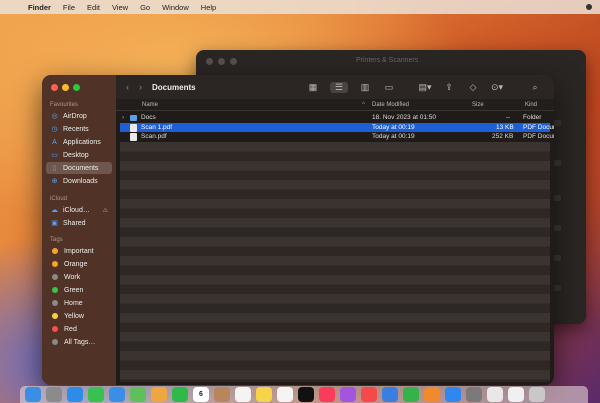 Image resolution: width=600 pixels, height=403 pixels. What do you see at coordinates (208, 7) in the screenshot?
I see `menu-help: Help` at bounding box center [208, 7].